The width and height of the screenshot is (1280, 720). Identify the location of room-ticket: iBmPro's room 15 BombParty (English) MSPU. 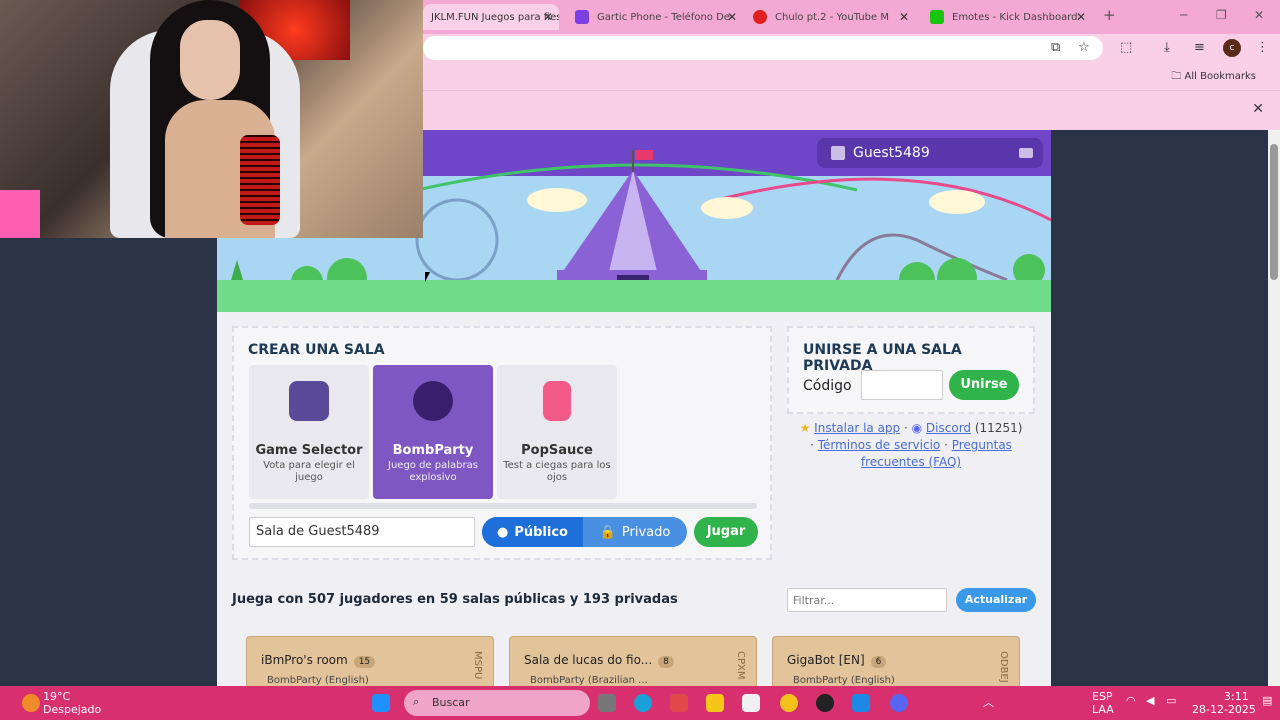
(370, 661).